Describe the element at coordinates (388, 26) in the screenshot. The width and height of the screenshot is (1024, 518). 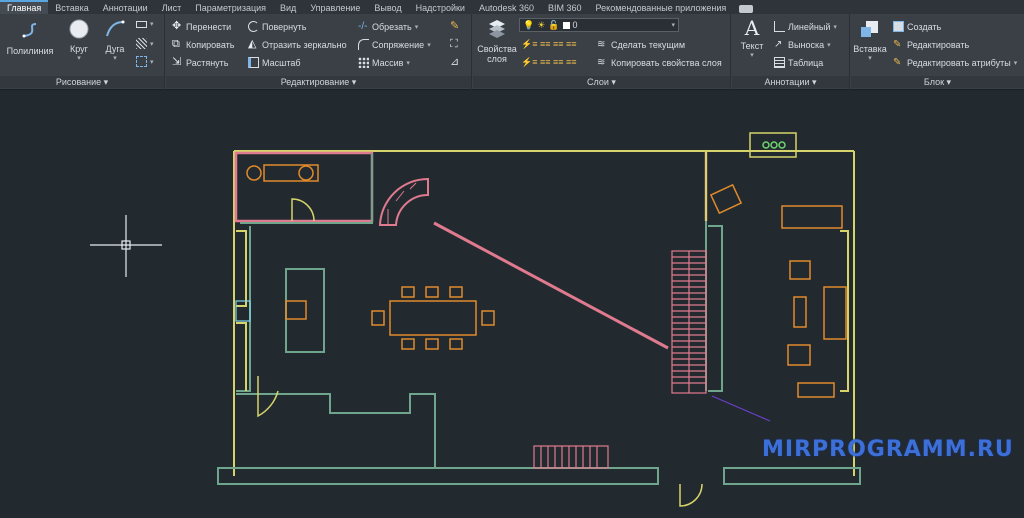
I see `trim-button: -/- Обрезать ▾` at that location.